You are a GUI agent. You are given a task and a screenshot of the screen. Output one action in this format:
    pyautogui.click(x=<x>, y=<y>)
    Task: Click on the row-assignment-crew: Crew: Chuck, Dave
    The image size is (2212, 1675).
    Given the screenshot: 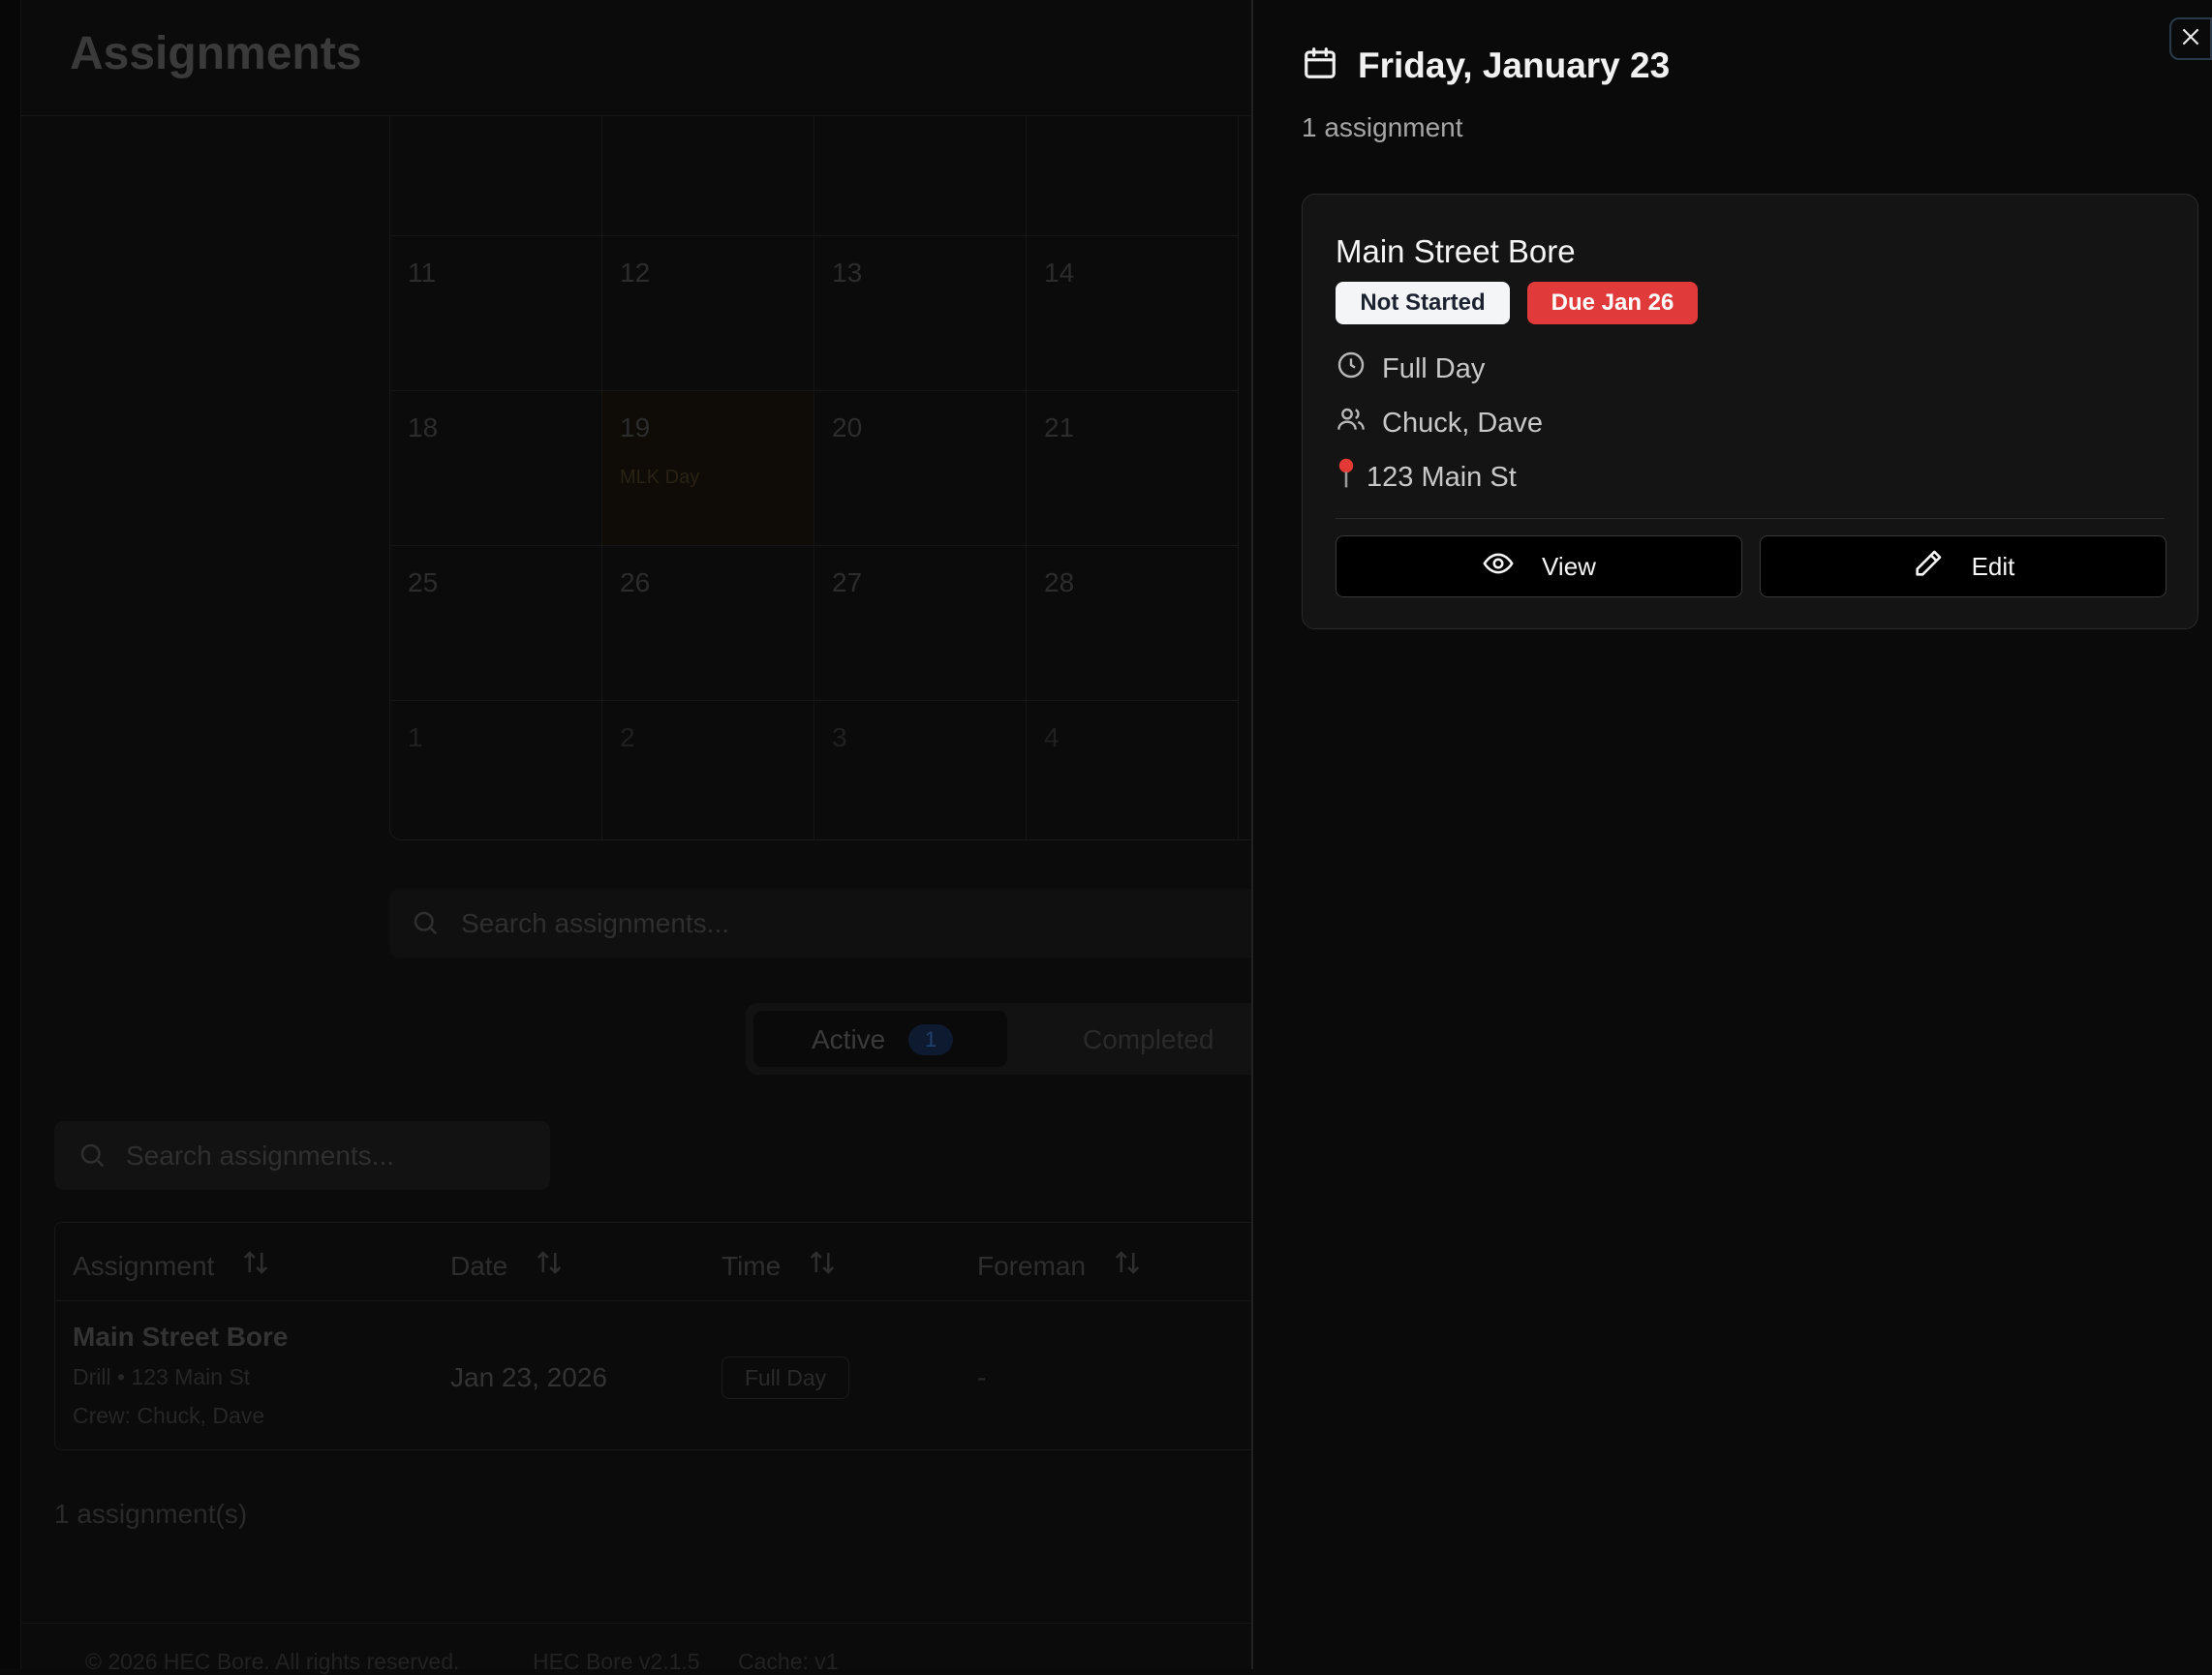 What is the action you would take?
    pyautogui.click(x=169, y=1416)
    